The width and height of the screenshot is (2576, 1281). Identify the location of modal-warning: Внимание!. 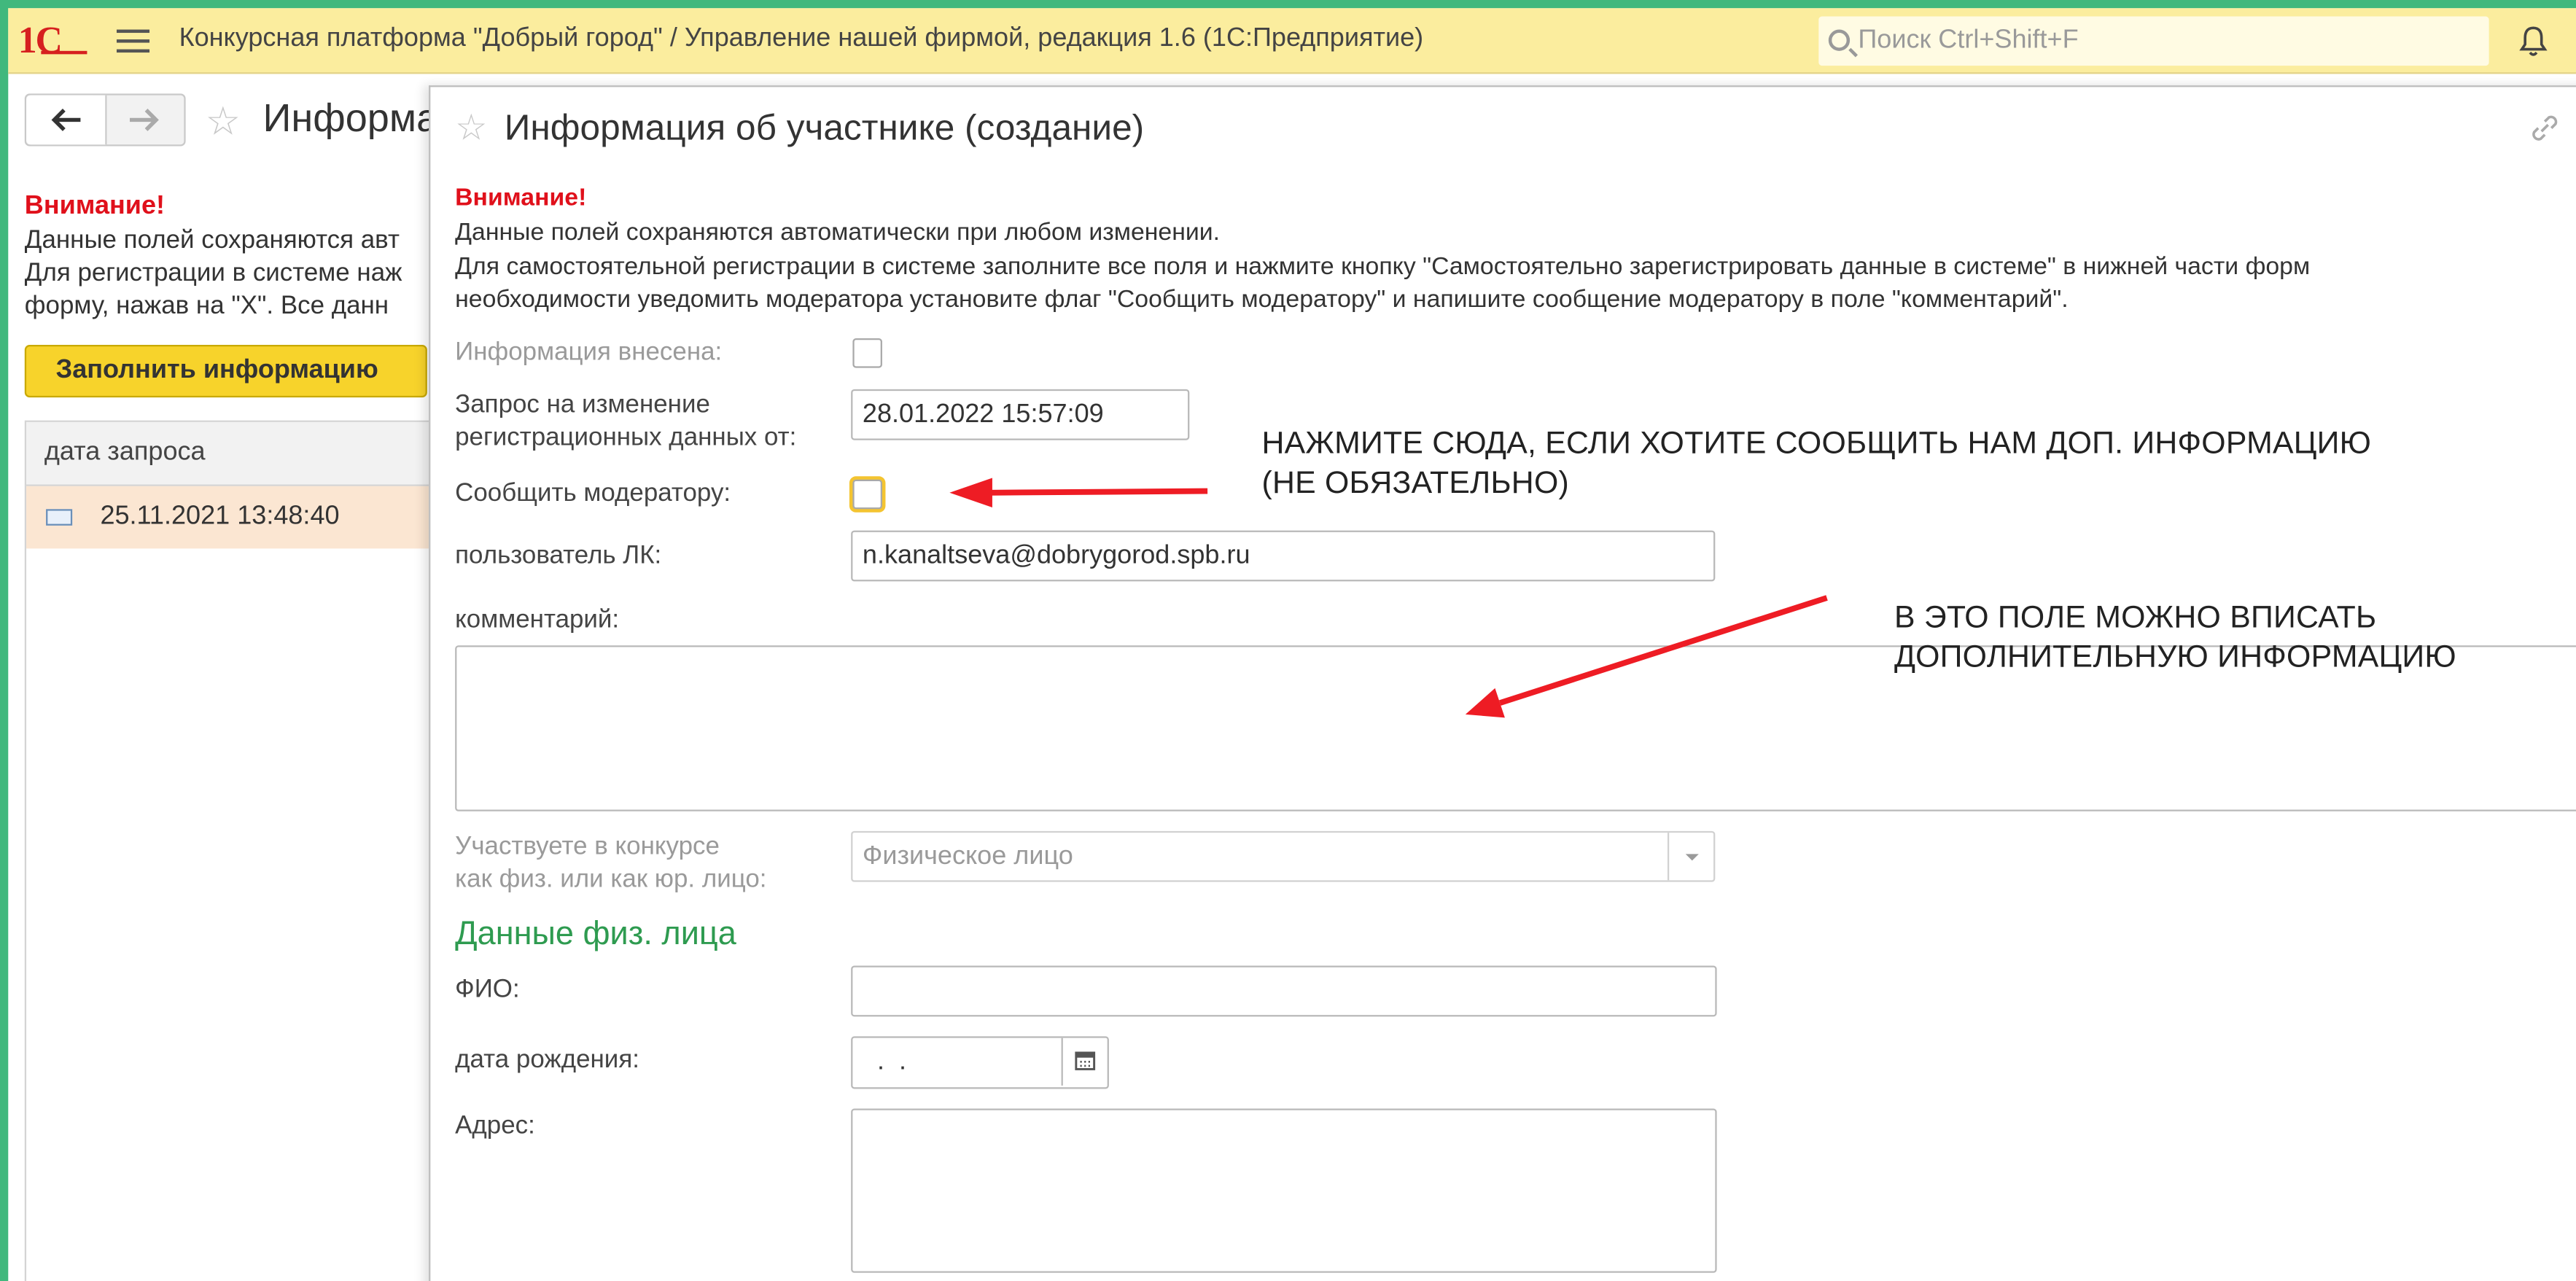
(521, 198).